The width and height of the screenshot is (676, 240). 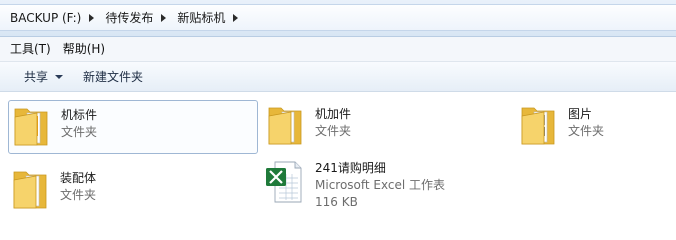 I want to click on excel-file-icon, so click(x=284, y=182).